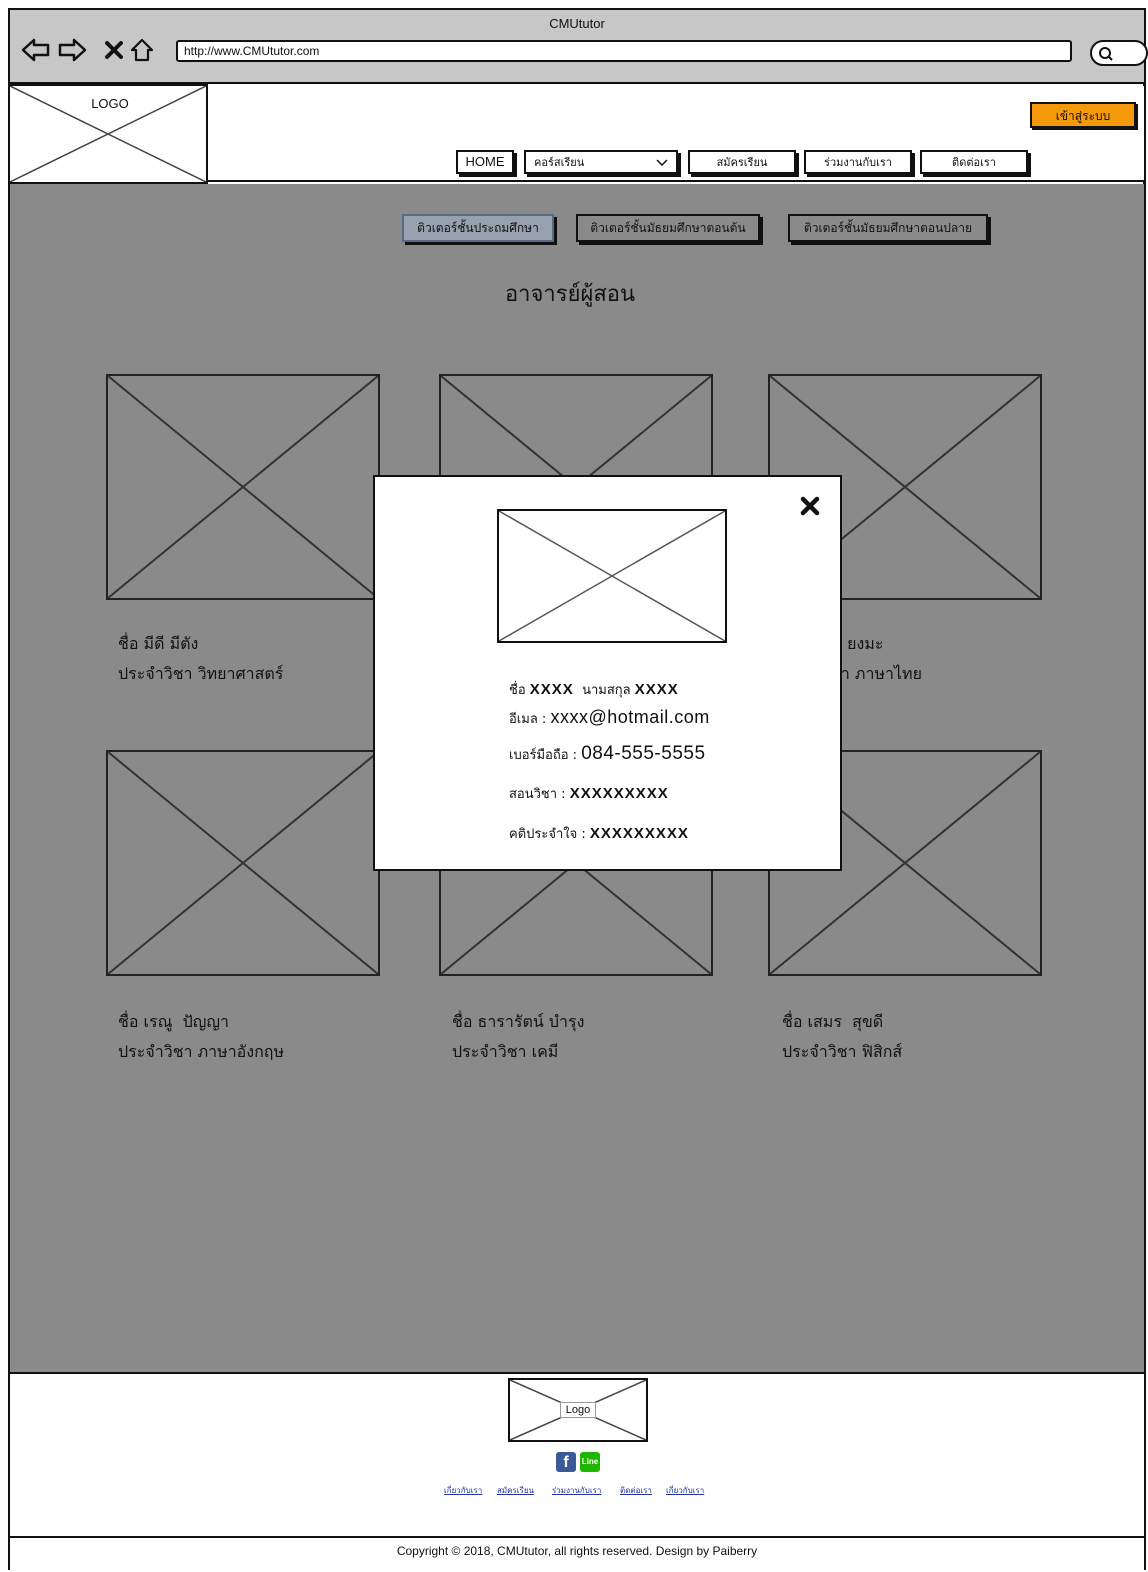 This screenshot has height=1572, width=1148. I want to click on footer-logo-text: Logo, so click(578, 1410).